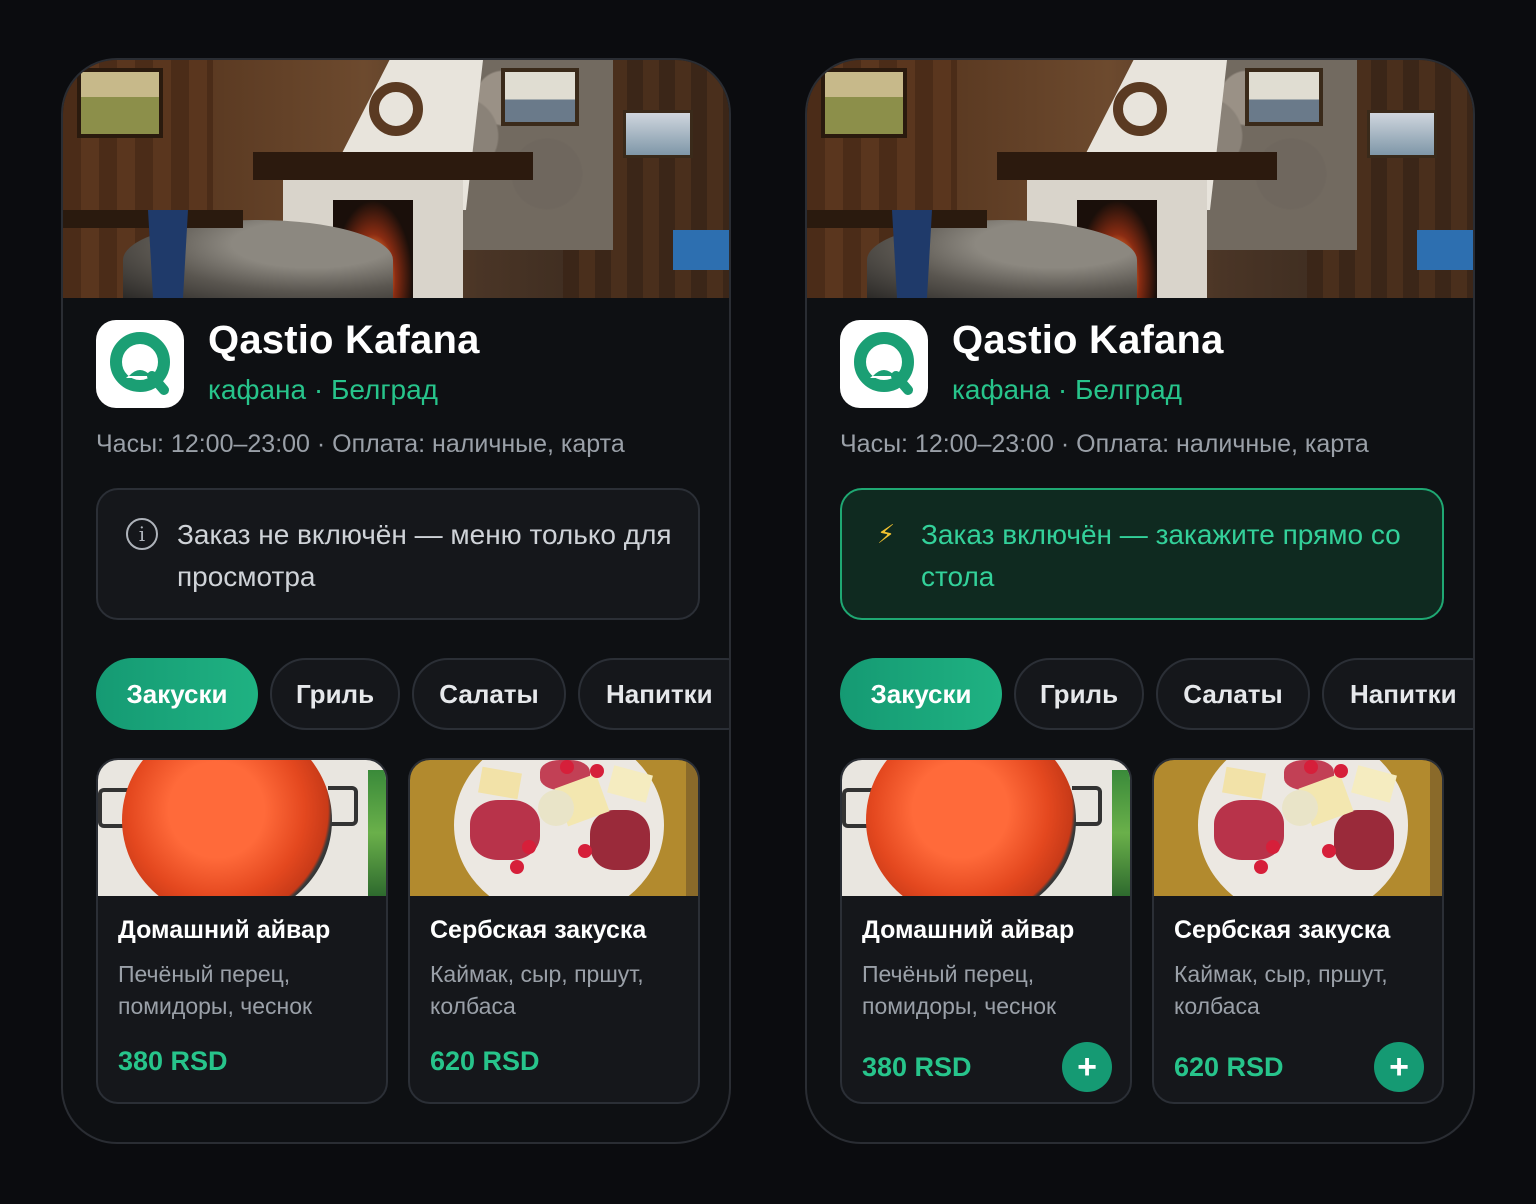 This screenshot has height=1204, width=1536. Describe the element at coordinates (886, 534) in the screenshot. I see `lightning-icon: ⚡` at that location.